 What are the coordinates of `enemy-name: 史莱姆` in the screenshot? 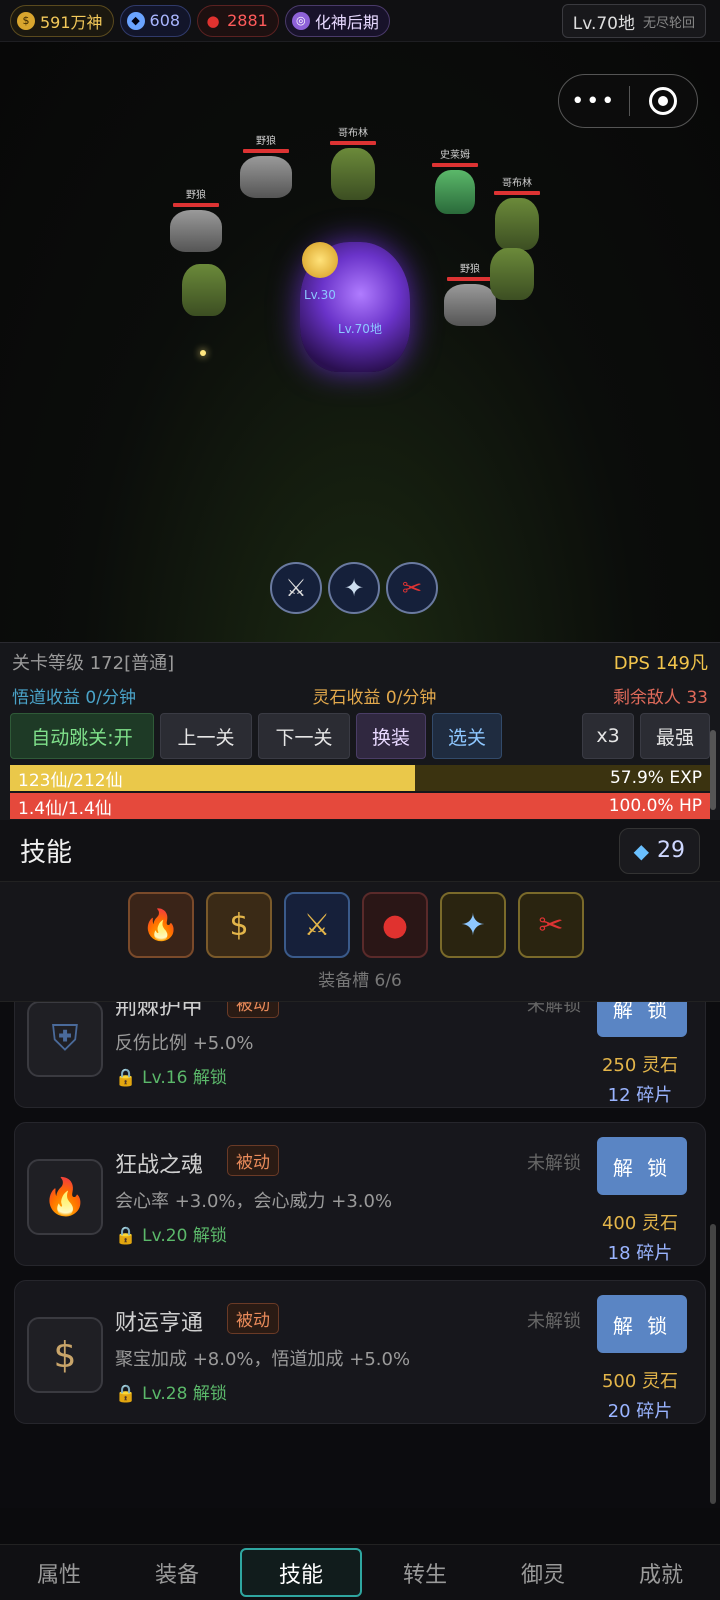 It's located at (455, 155).